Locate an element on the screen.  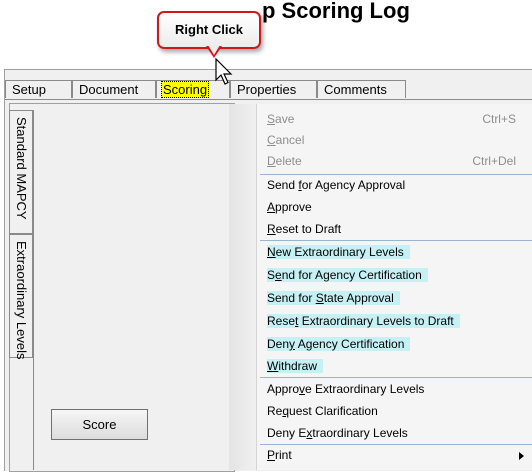
mouse-cursor-icon is located at coordinates (224, 71).